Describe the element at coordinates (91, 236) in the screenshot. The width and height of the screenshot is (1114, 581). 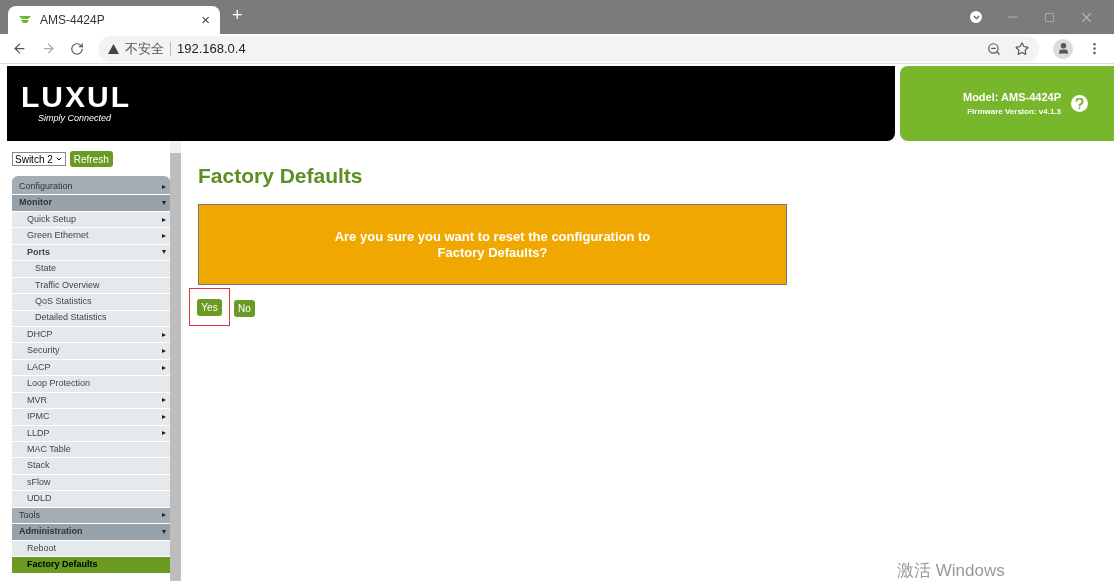
I see `menu-item: Green Ethernet` at that location.